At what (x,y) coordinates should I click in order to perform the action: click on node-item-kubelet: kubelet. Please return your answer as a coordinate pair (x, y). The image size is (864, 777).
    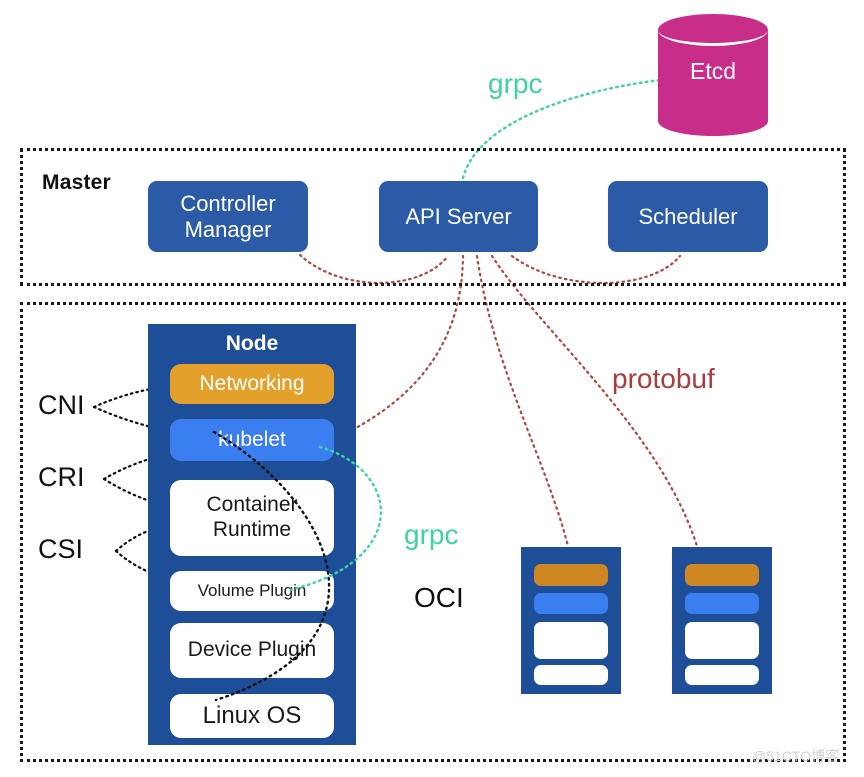
    Looking at the image, I should click on (252, 440).